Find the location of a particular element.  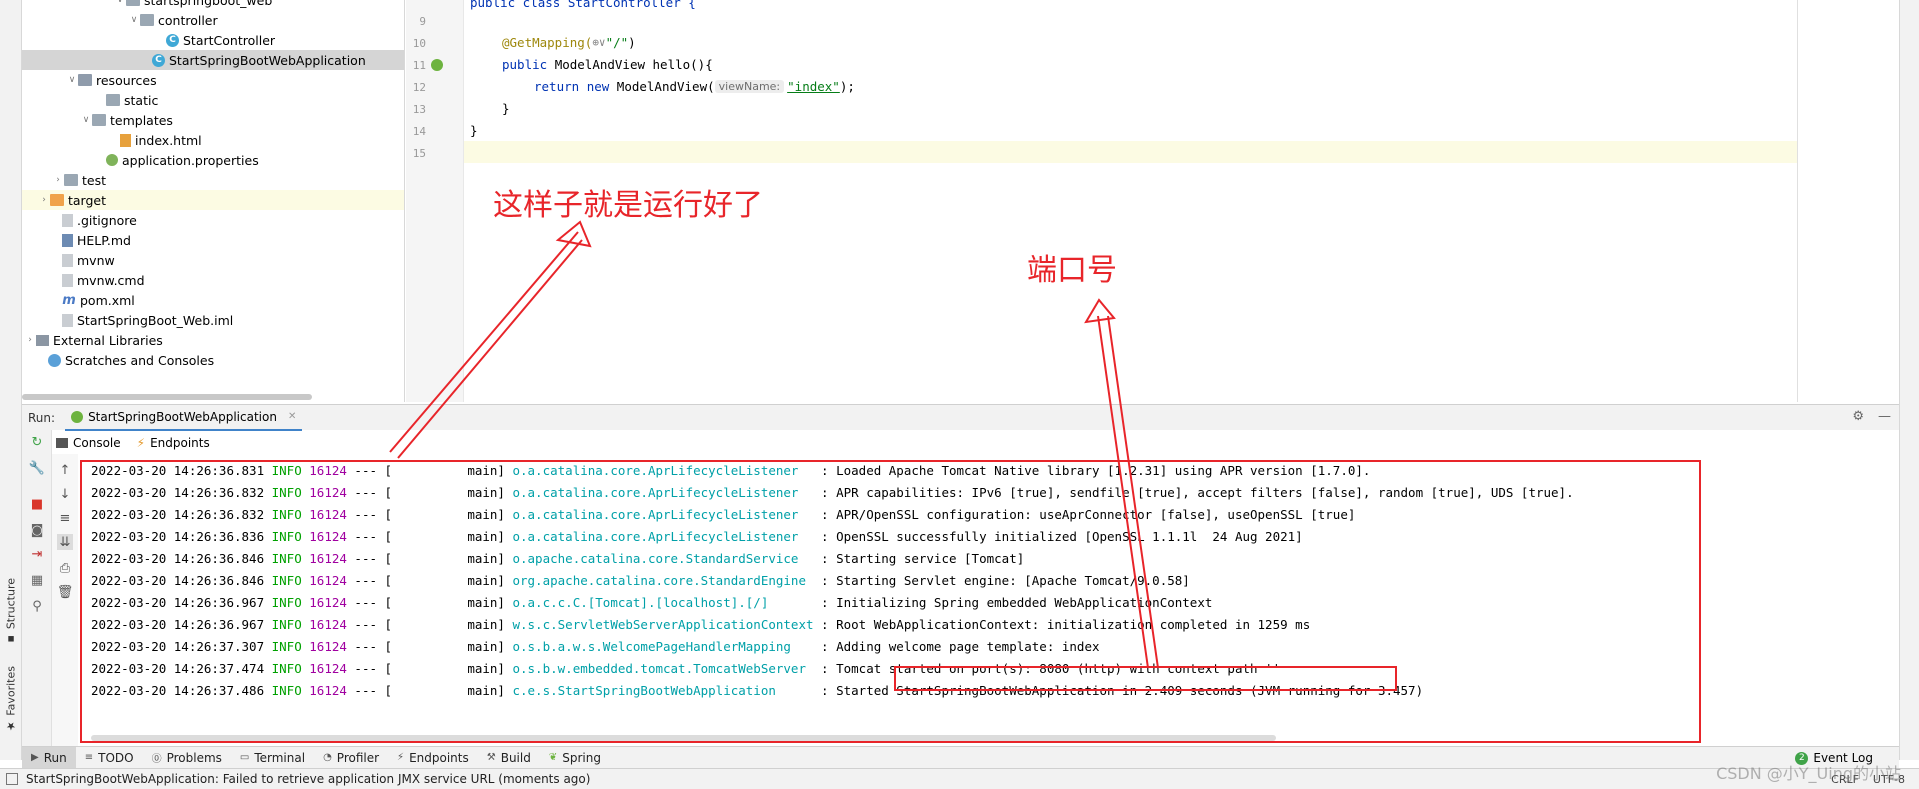

tree-item: C StartSpringBootWebApplication is located at coordinates (213, 60).